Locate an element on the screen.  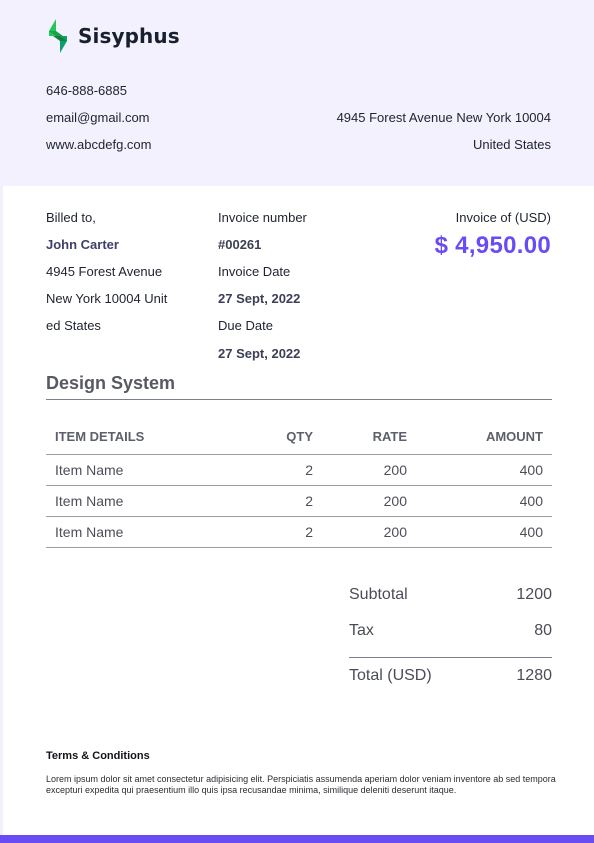
total-value: 1280 is located at coordinates (534, 675).